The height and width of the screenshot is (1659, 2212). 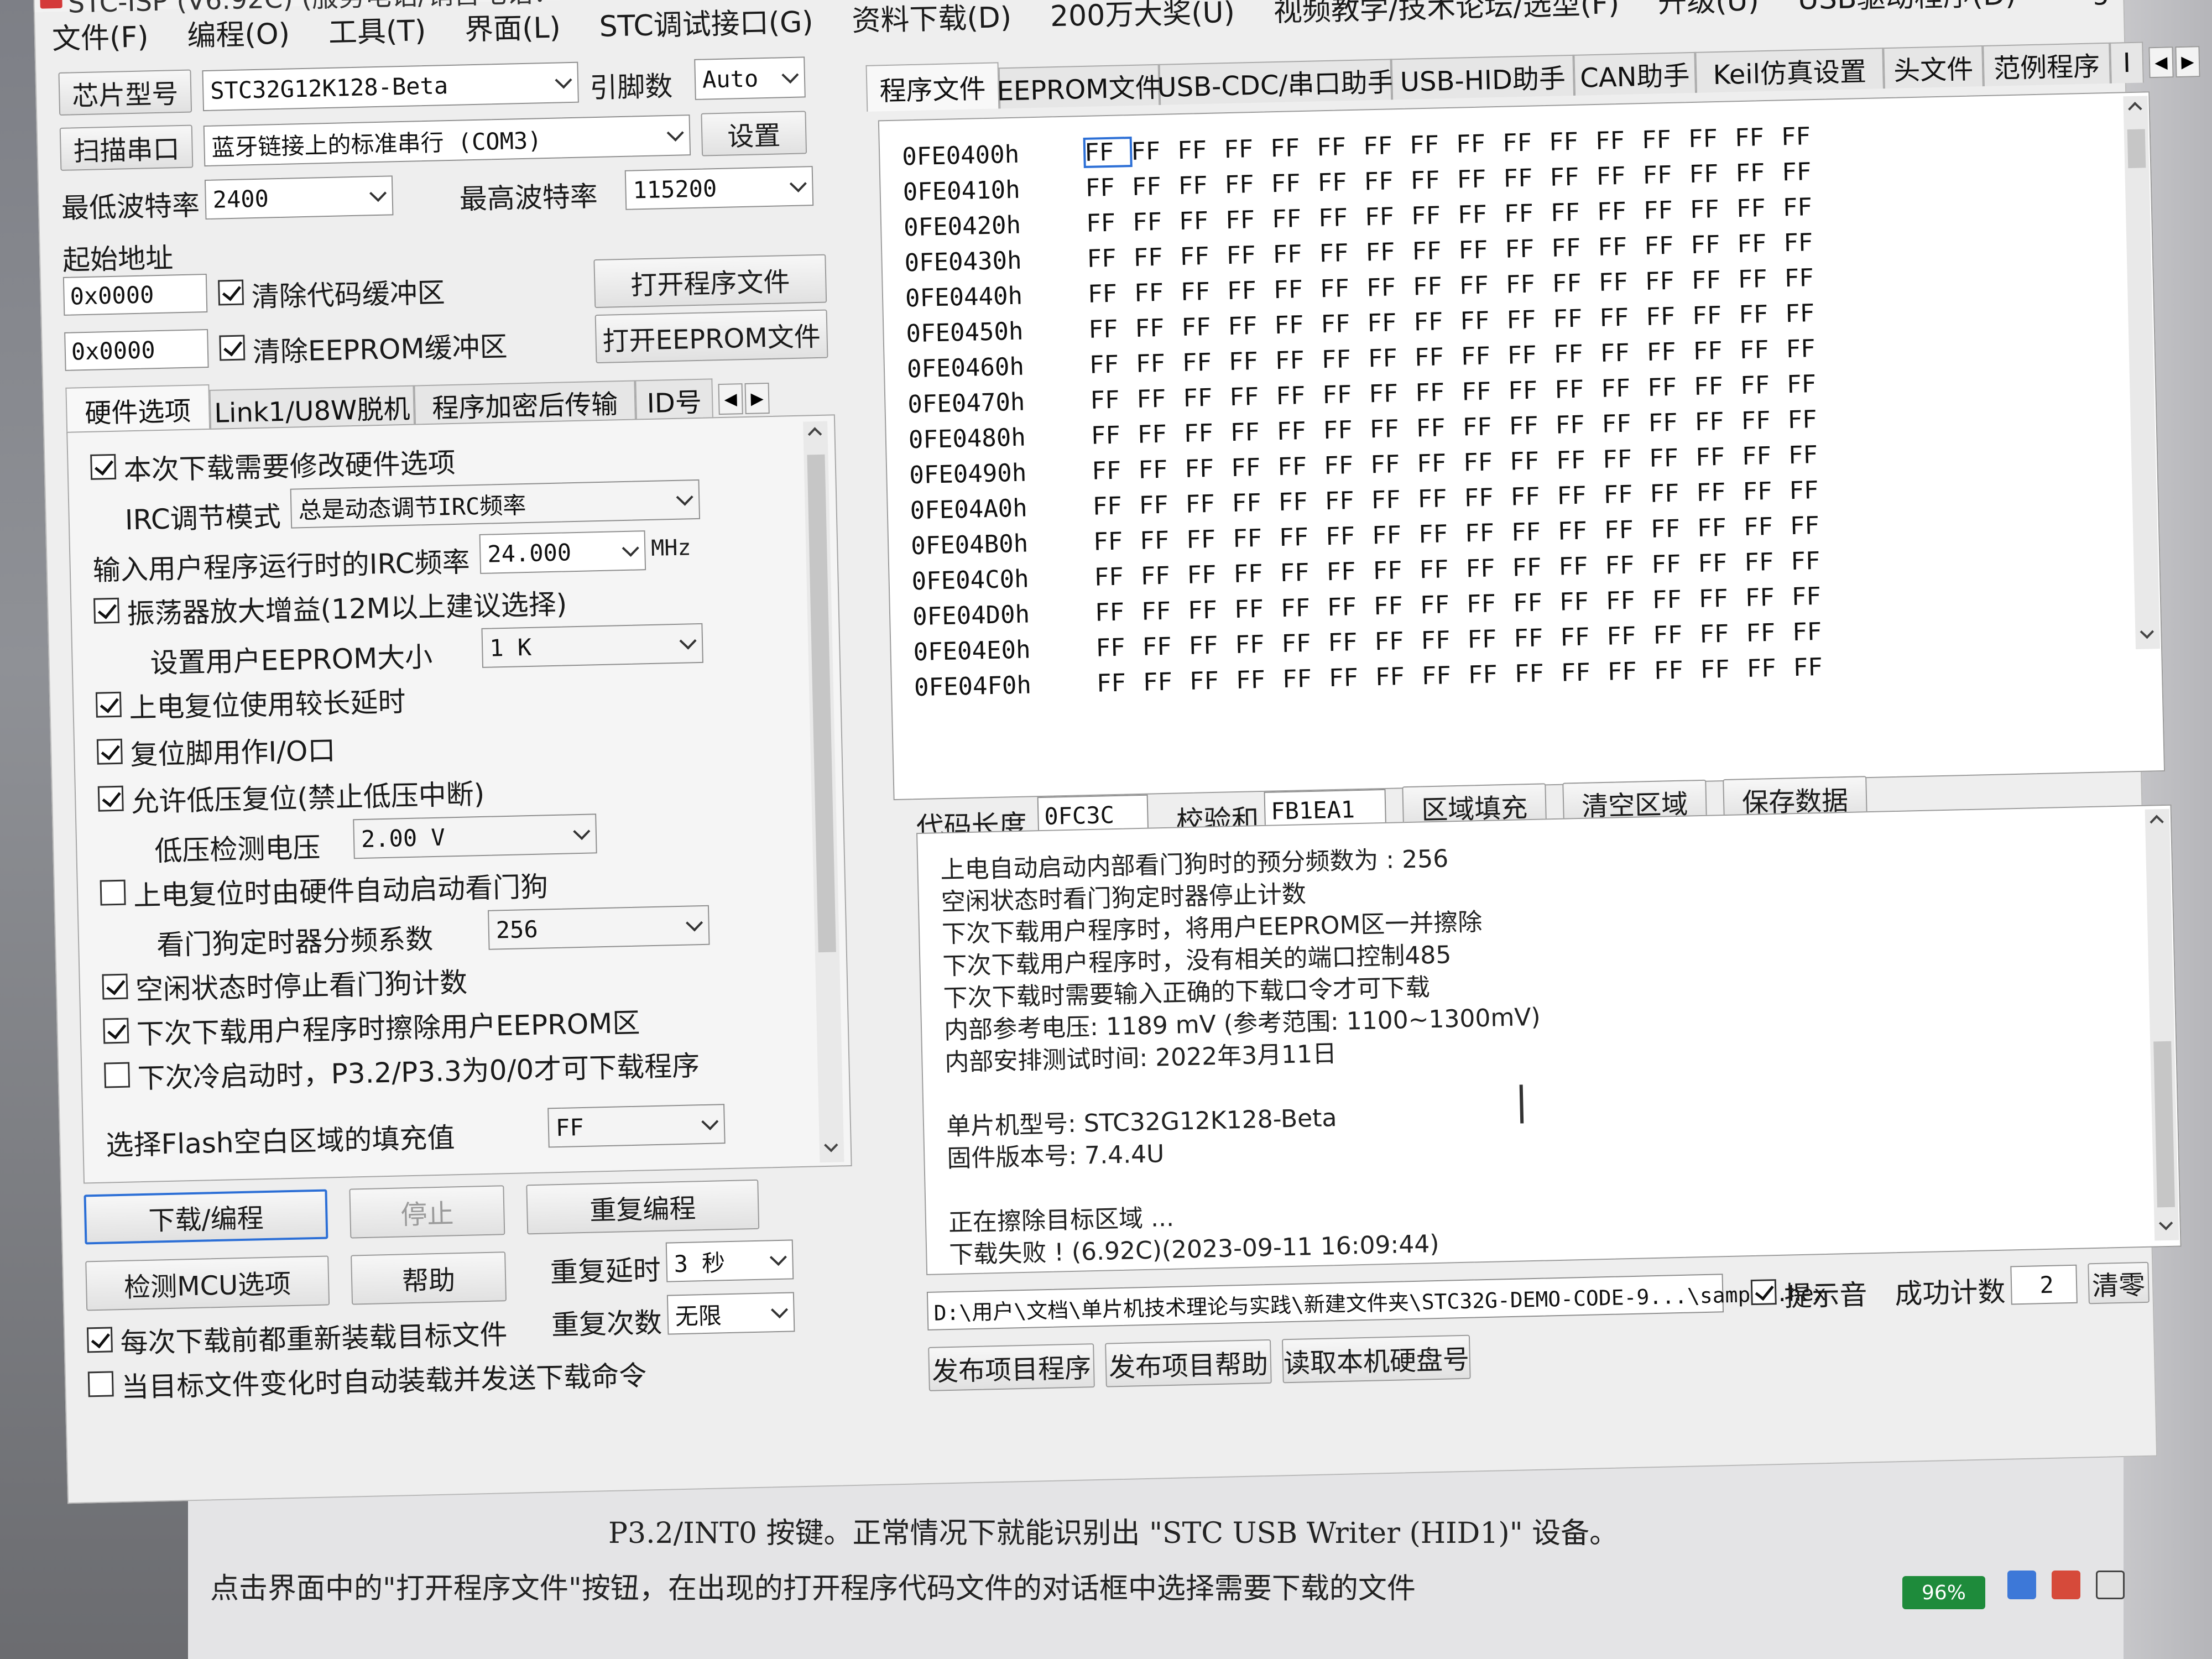 What do you see at coordinates (231, 293) in the screenshot?
I see `clear-code-buffer-checkbox` at bounding box center [231, 293].